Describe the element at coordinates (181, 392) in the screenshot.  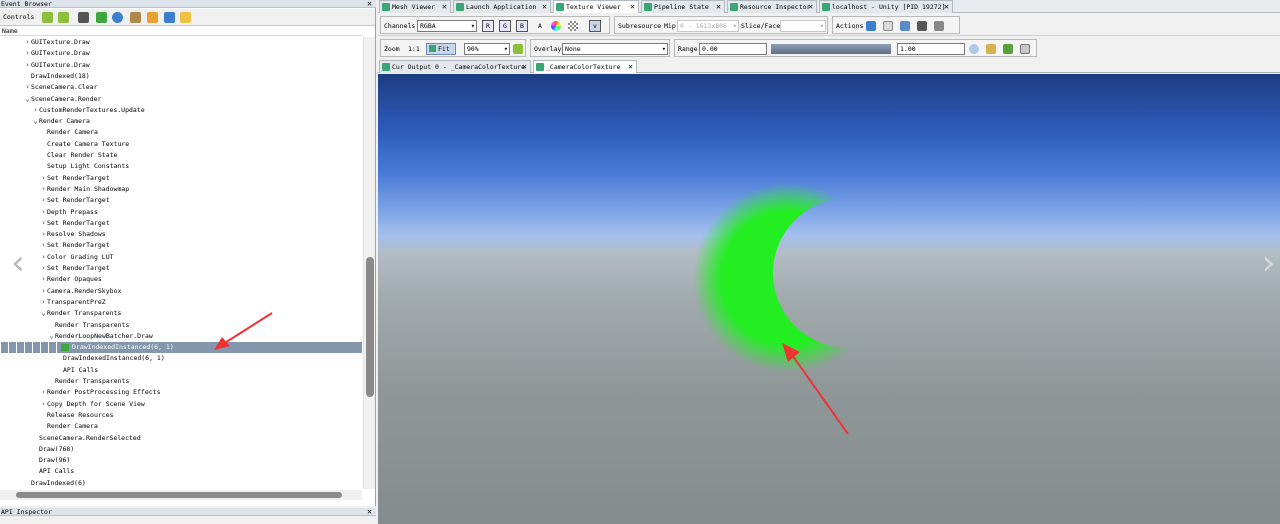
I see `tree-row: ›Render PostProcessing Effects` at that location.